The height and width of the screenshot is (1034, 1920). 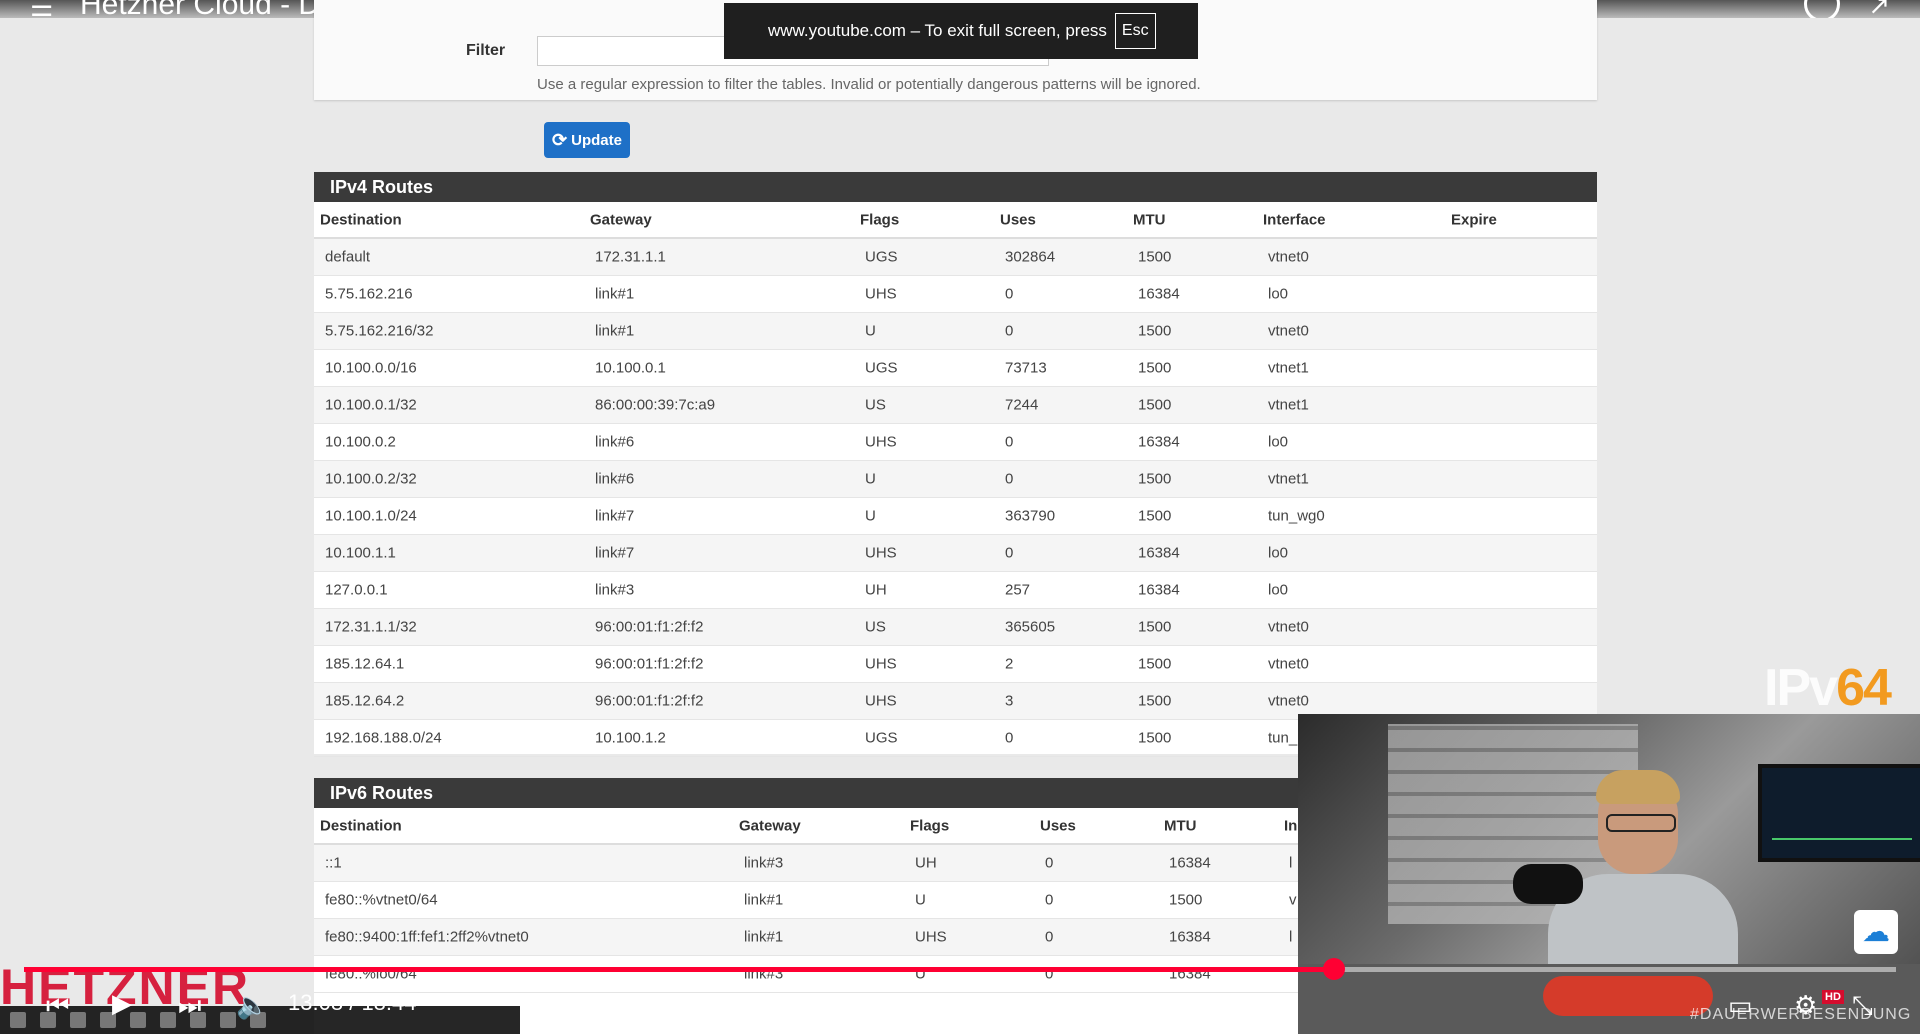 What do you see at coordinates (880, 219) in the screenshot?
I see `column-header: Flags` at bounding box center [880, 219].